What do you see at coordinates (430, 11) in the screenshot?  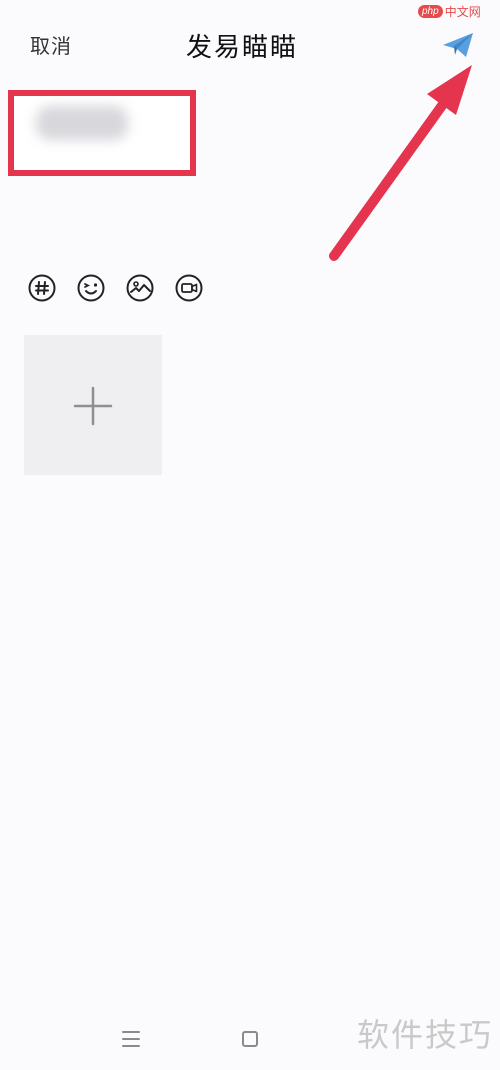 I see `watermark-badge: php` at bounding box center [430, 11].